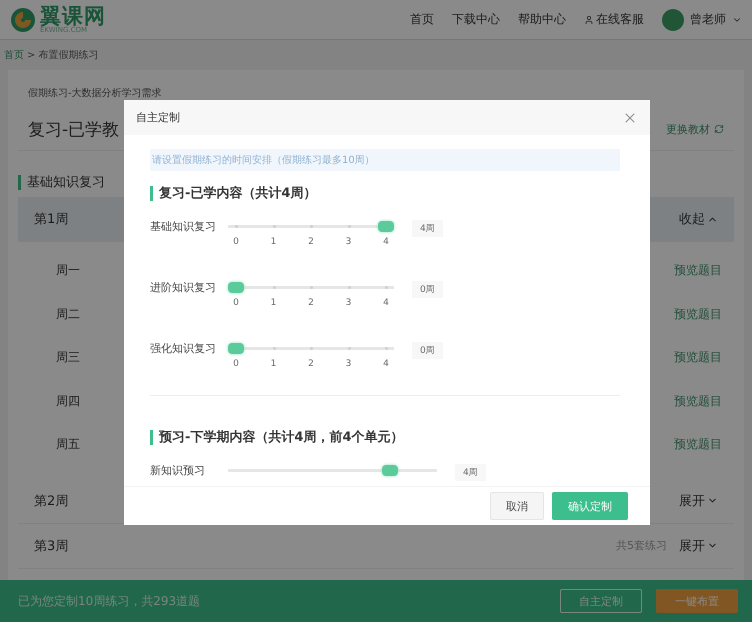 The width and height of the screenshot is (752, 622). Describe the element at coordinates (178, 471) in the screenshot. I see `slider-label: 新知识预习` at that location.